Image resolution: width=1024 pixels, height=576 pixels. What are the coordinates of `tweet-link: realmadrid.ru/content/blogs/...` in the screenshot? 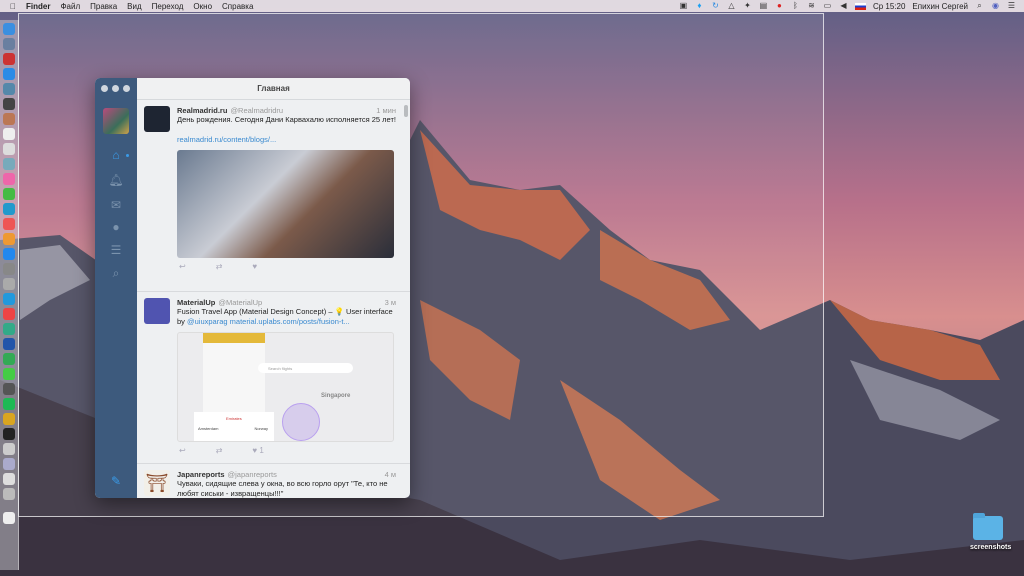 It's located at (286, 140).